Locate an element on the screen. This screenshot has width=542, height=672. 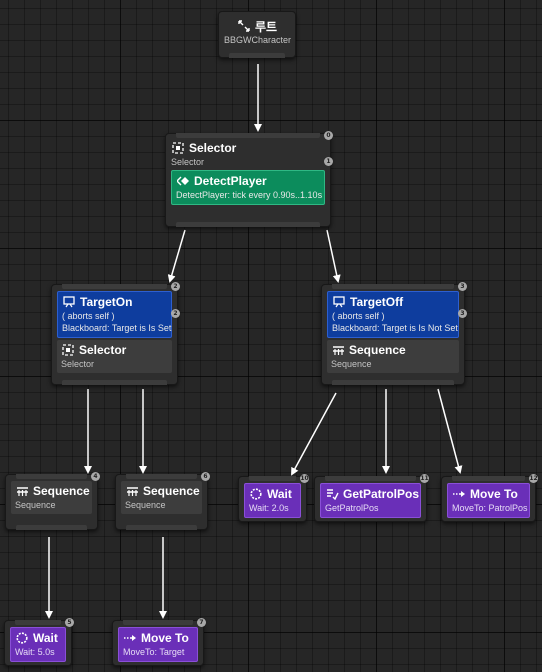
task-get-patrol-body: GetPatrolPos GetPatrolPos is located at coordinates (370, 500).